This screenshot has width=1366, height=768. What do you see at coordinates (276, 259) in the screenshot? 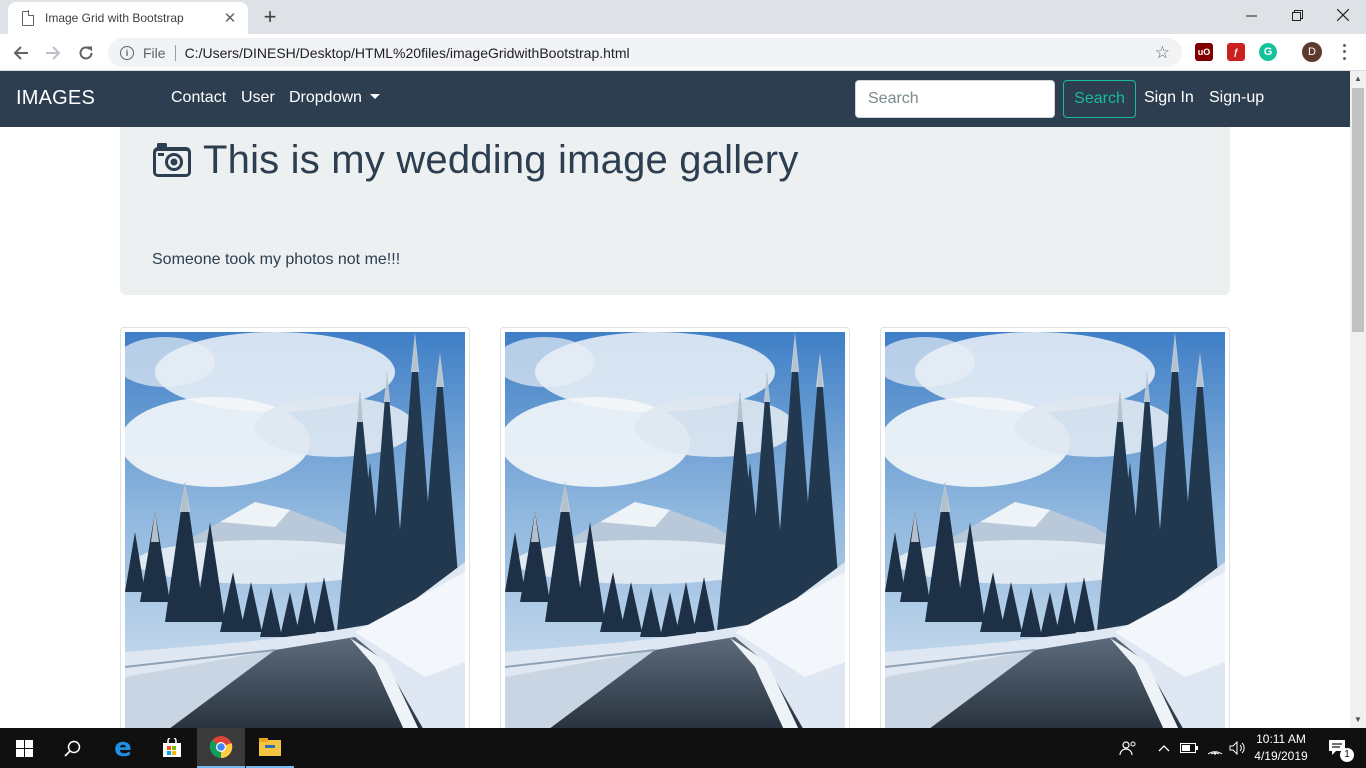
I see `jumbotron-lead: Someone took my photos not me!!!` at bounding box center [276, 259].